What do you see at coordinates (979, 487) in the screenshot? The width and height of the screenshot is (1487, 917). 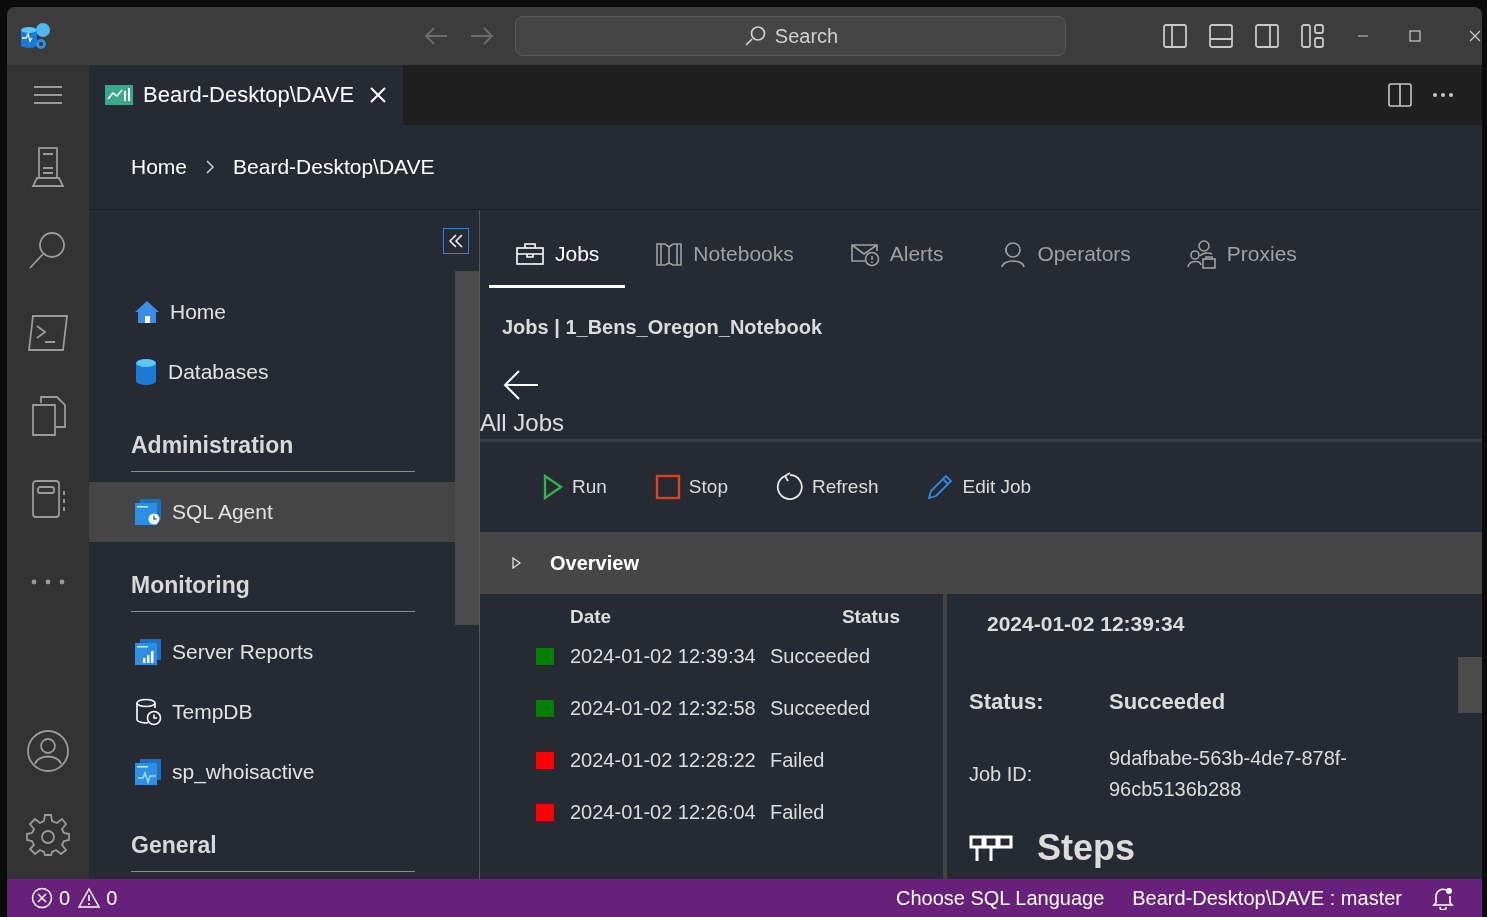 I see `toolbar-button: Edit Job` at bounding box center [979, 487].